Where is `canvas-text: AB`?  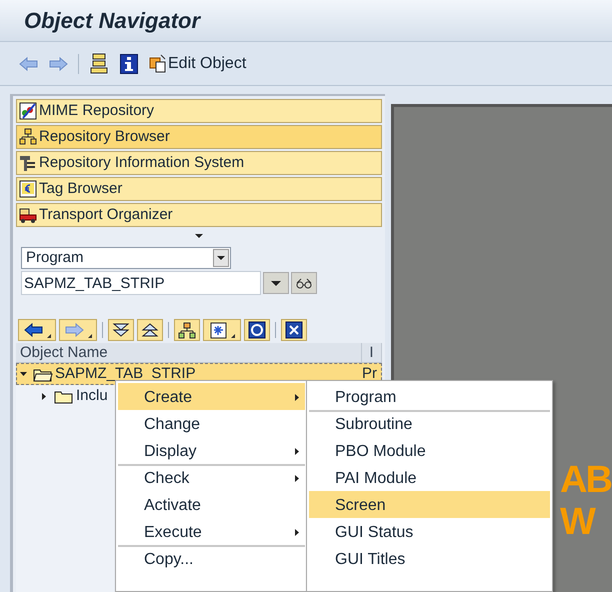 canvas-text: AB is located at coordinates (586, 480).